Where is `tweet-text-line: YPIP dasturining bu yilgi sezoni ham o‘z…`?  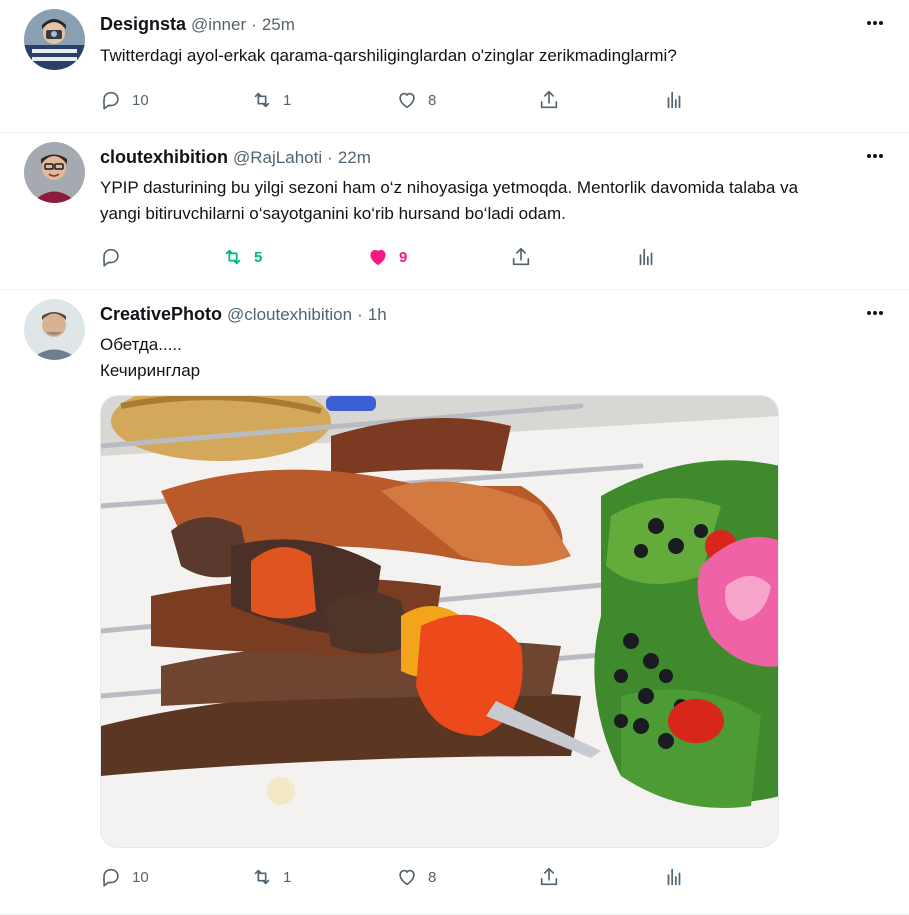
tweet-text-line: YPIP dasturining bu yilgi sezoni ham o‘z… is located at coordinates (449, 187).